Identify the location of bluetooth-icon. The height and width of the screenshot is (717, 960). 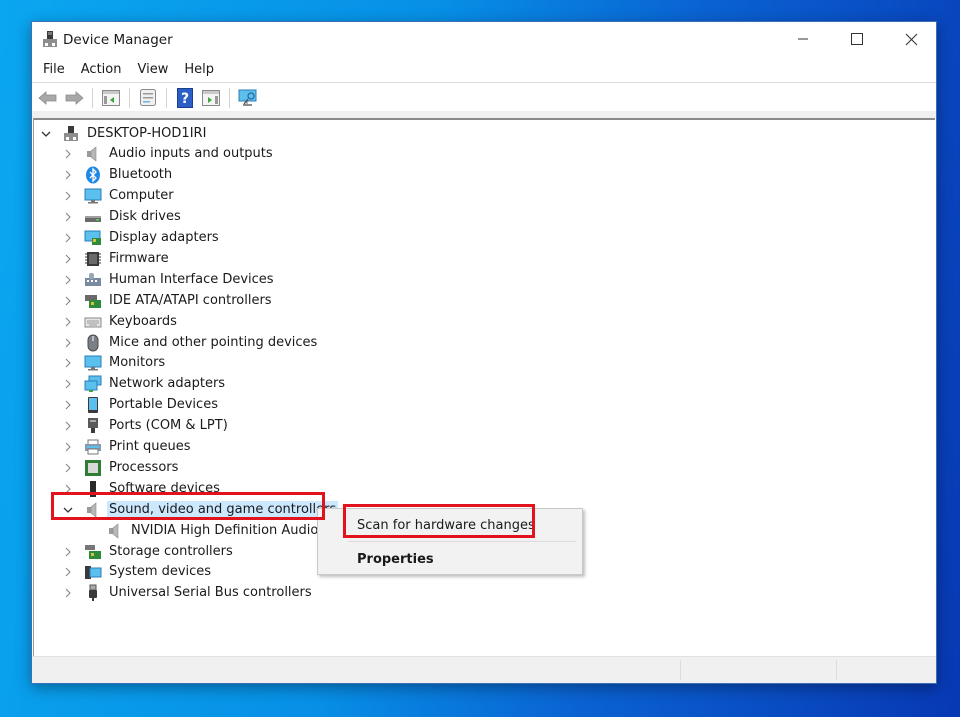
(93, 175).